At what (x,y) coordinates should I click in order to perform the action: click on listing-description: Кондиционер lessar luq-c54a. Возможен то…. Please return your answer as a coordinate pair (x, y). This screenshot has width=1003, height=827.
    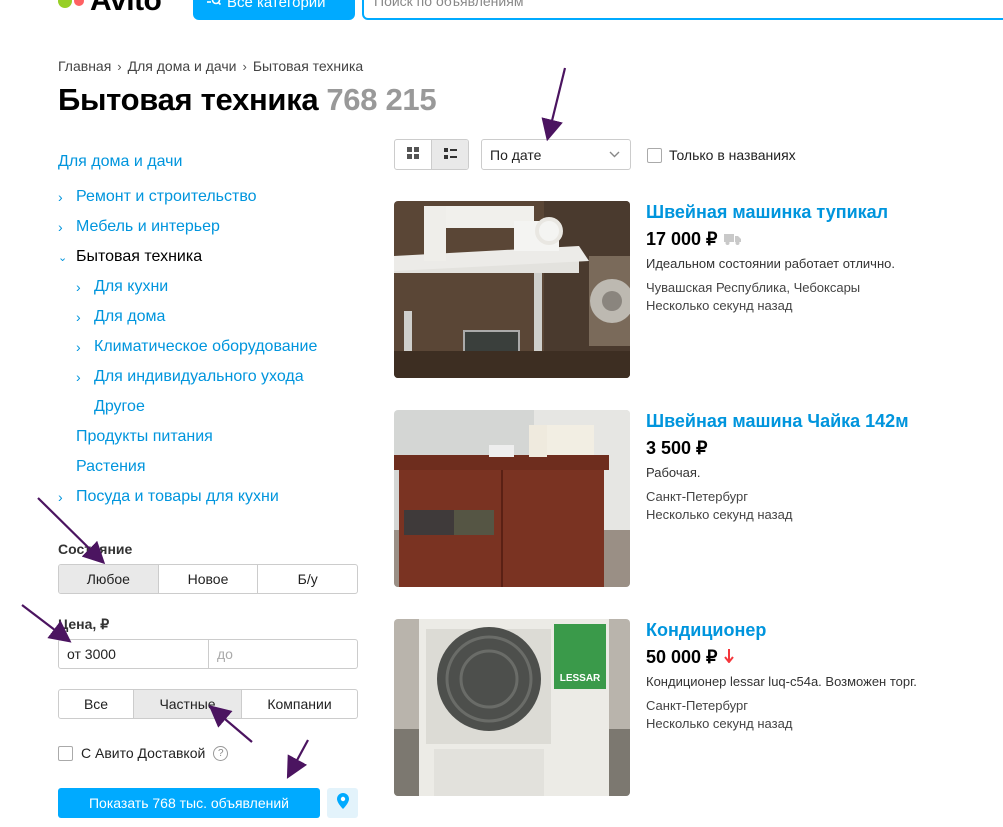
    Looking at the image, I should click on (781, 681).